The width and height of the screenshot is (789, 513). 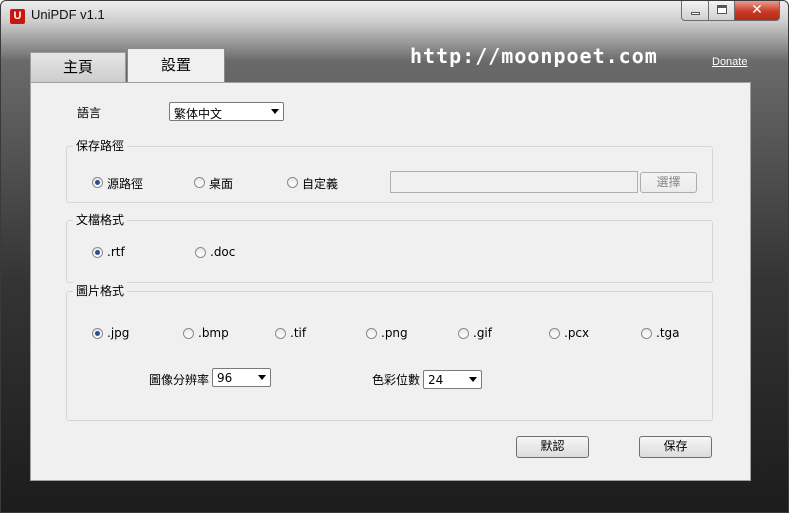 What do you see at coordinates (436, 380) in the screenshot?
I see `color-depth-value: 24` at bounding box center [436, 380].